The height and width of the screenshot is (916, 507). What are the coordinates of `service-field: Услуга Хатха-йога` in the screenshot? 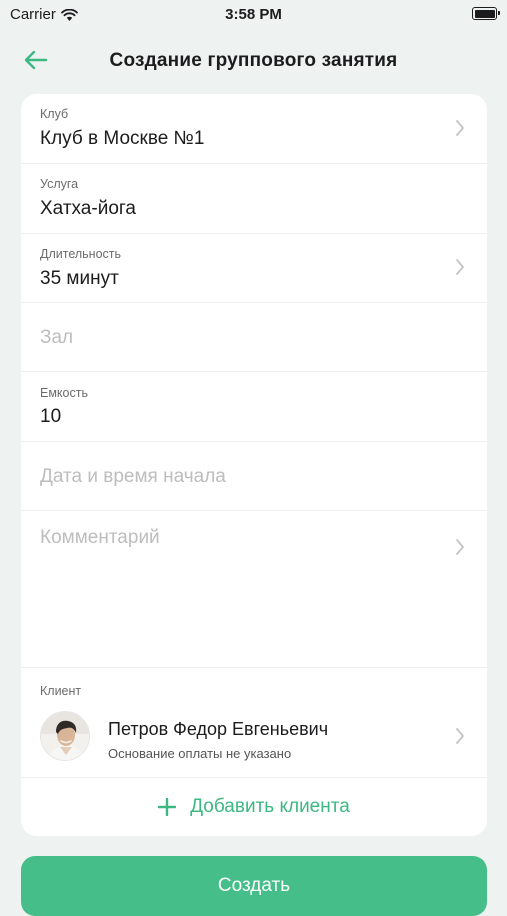 It's located at (254, 199).